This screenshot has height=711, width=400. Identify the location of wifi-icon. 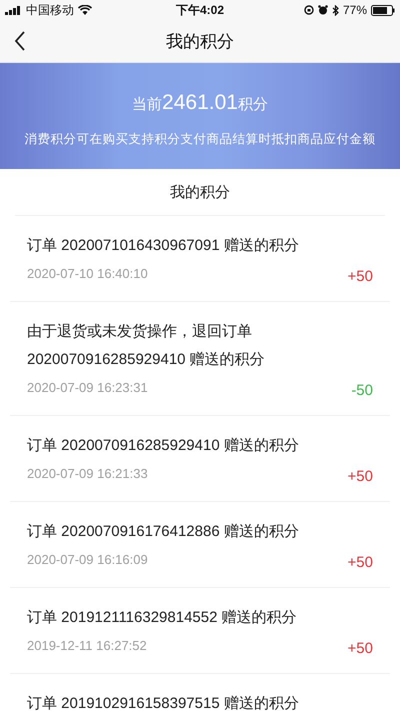
(85, 10).